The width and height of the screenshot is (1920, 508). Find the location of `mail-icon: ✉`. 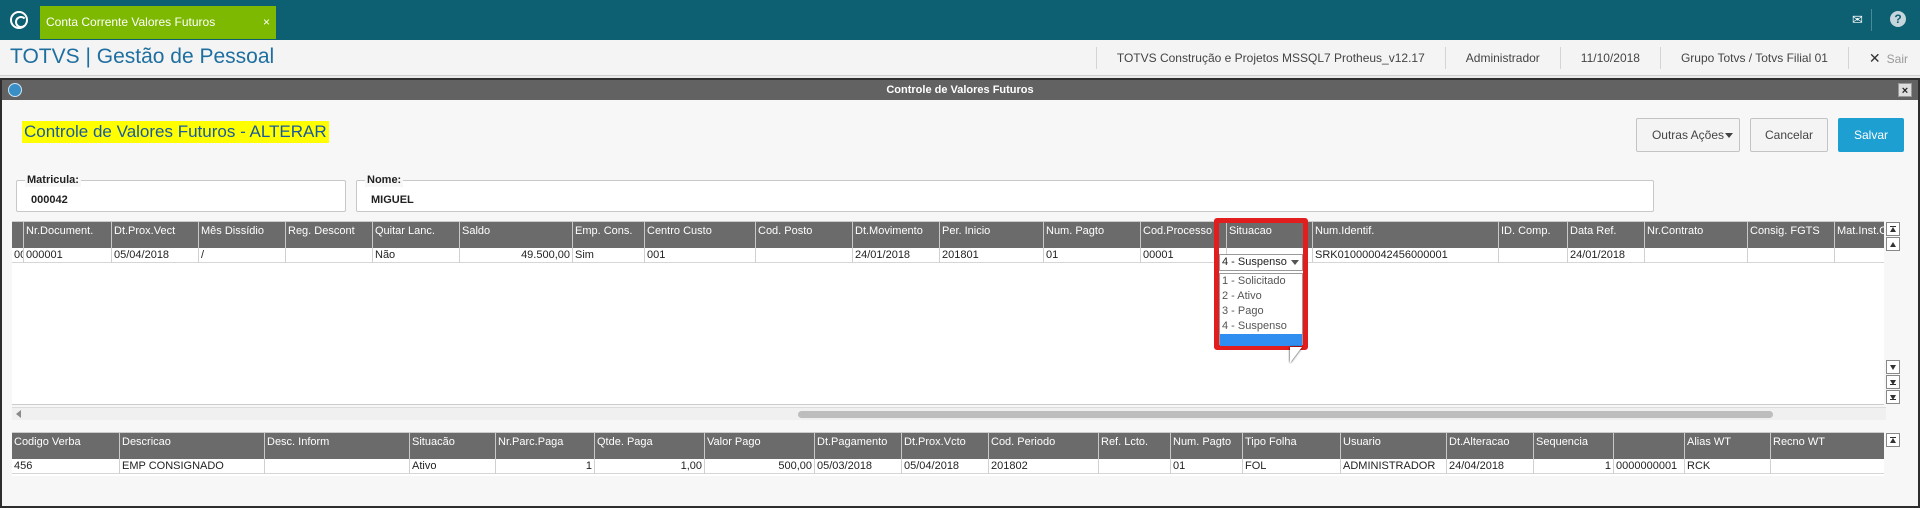

mail-icon: ✉ is located at coordinates (1862, 20).